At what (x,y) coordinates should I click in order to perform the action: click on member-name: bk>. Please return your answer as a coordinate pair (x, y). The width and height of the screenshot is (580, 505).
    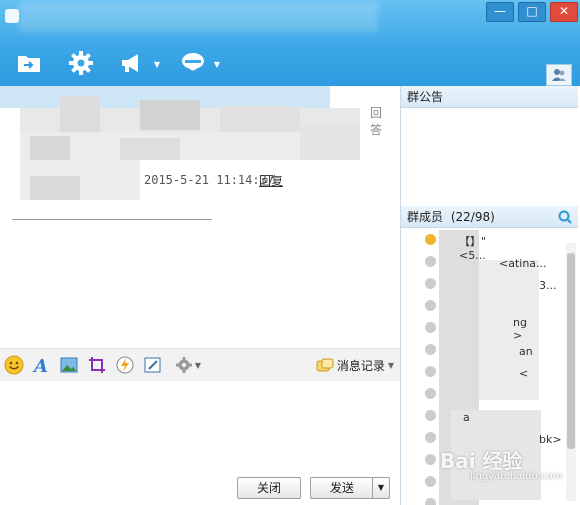
    Looking at the image, I should click on (550, 439).